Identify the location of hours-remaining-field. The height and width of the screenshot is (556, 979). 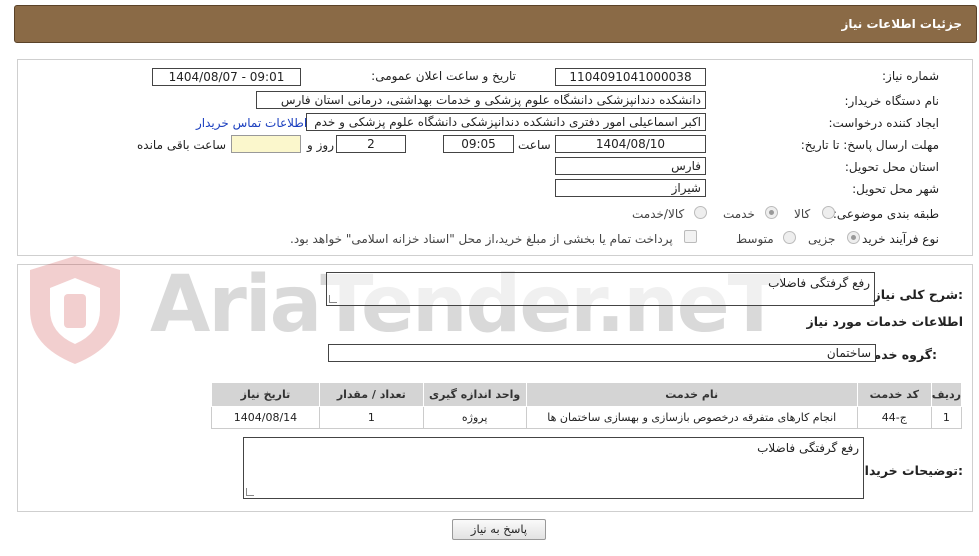
(266, 144).